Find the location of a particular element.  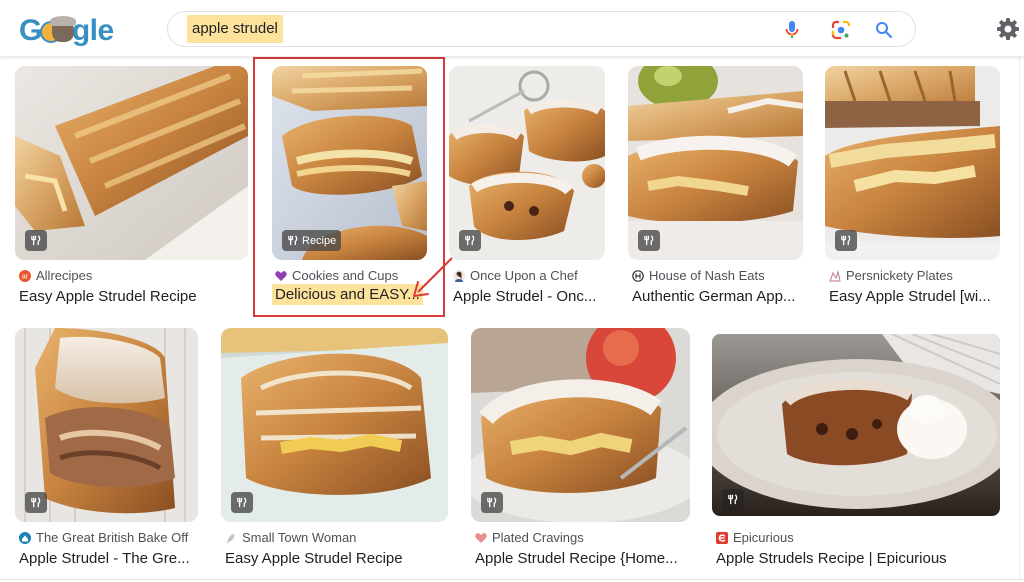

bottom-divider is located at coordinates (512, 579).